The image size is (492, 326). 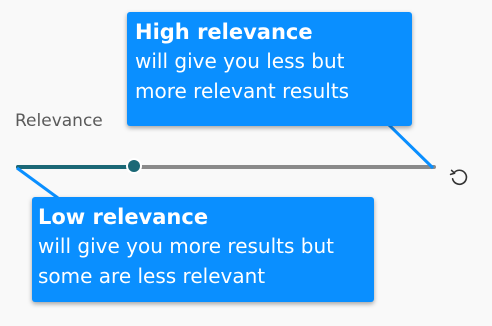 I want to click on relevance-label: Relevance, so click(x=59, y=121).